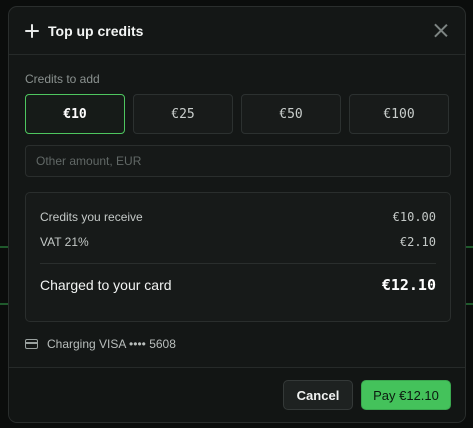  What do you see at coordinates (291, 114) in the screenshot?
I see `amount-option-50: €50` at bounding box center [291, 114].